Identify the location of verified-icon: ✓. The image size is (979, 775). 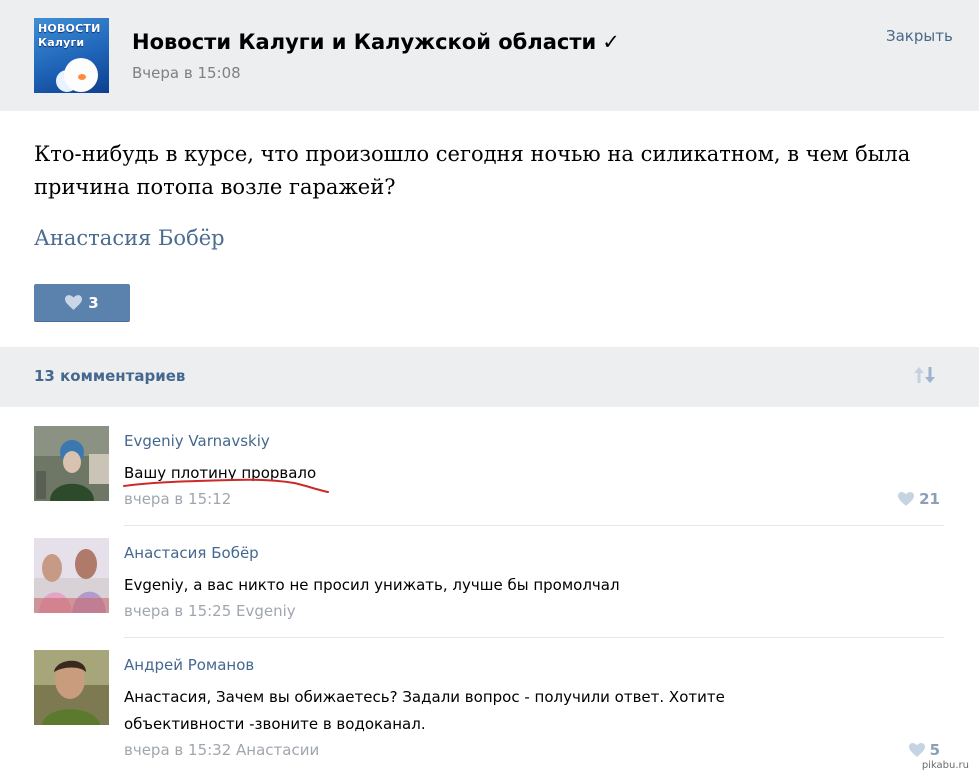
(611, 42).